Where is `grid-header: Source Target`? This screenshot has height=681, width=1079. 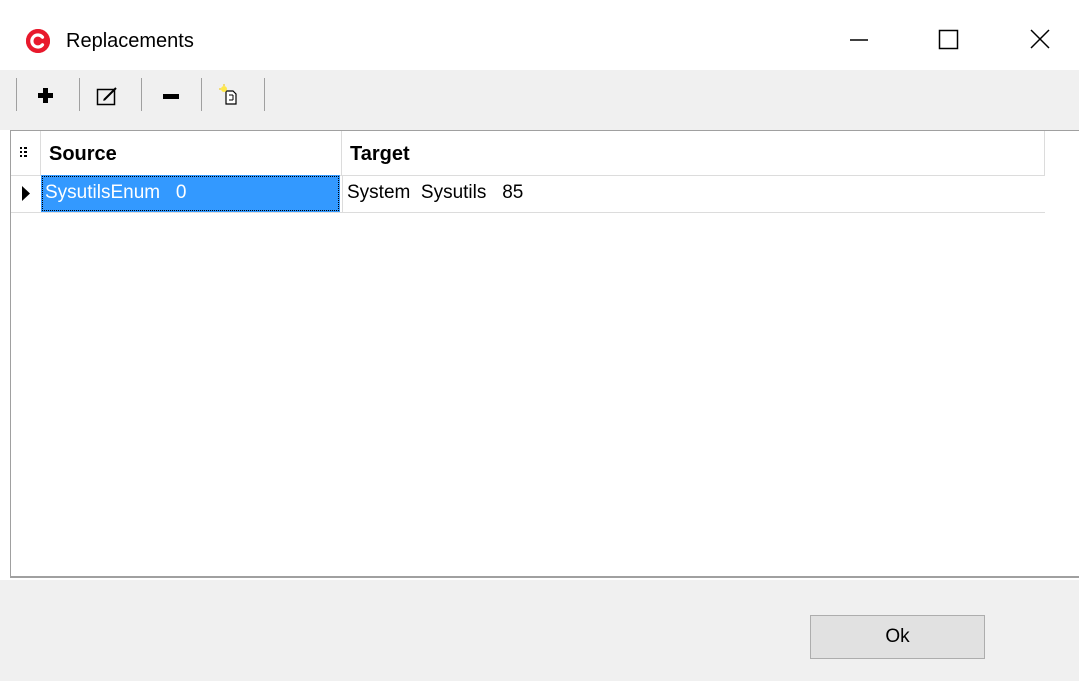
grid-header: Source Target is located at coordinates (528, 153).